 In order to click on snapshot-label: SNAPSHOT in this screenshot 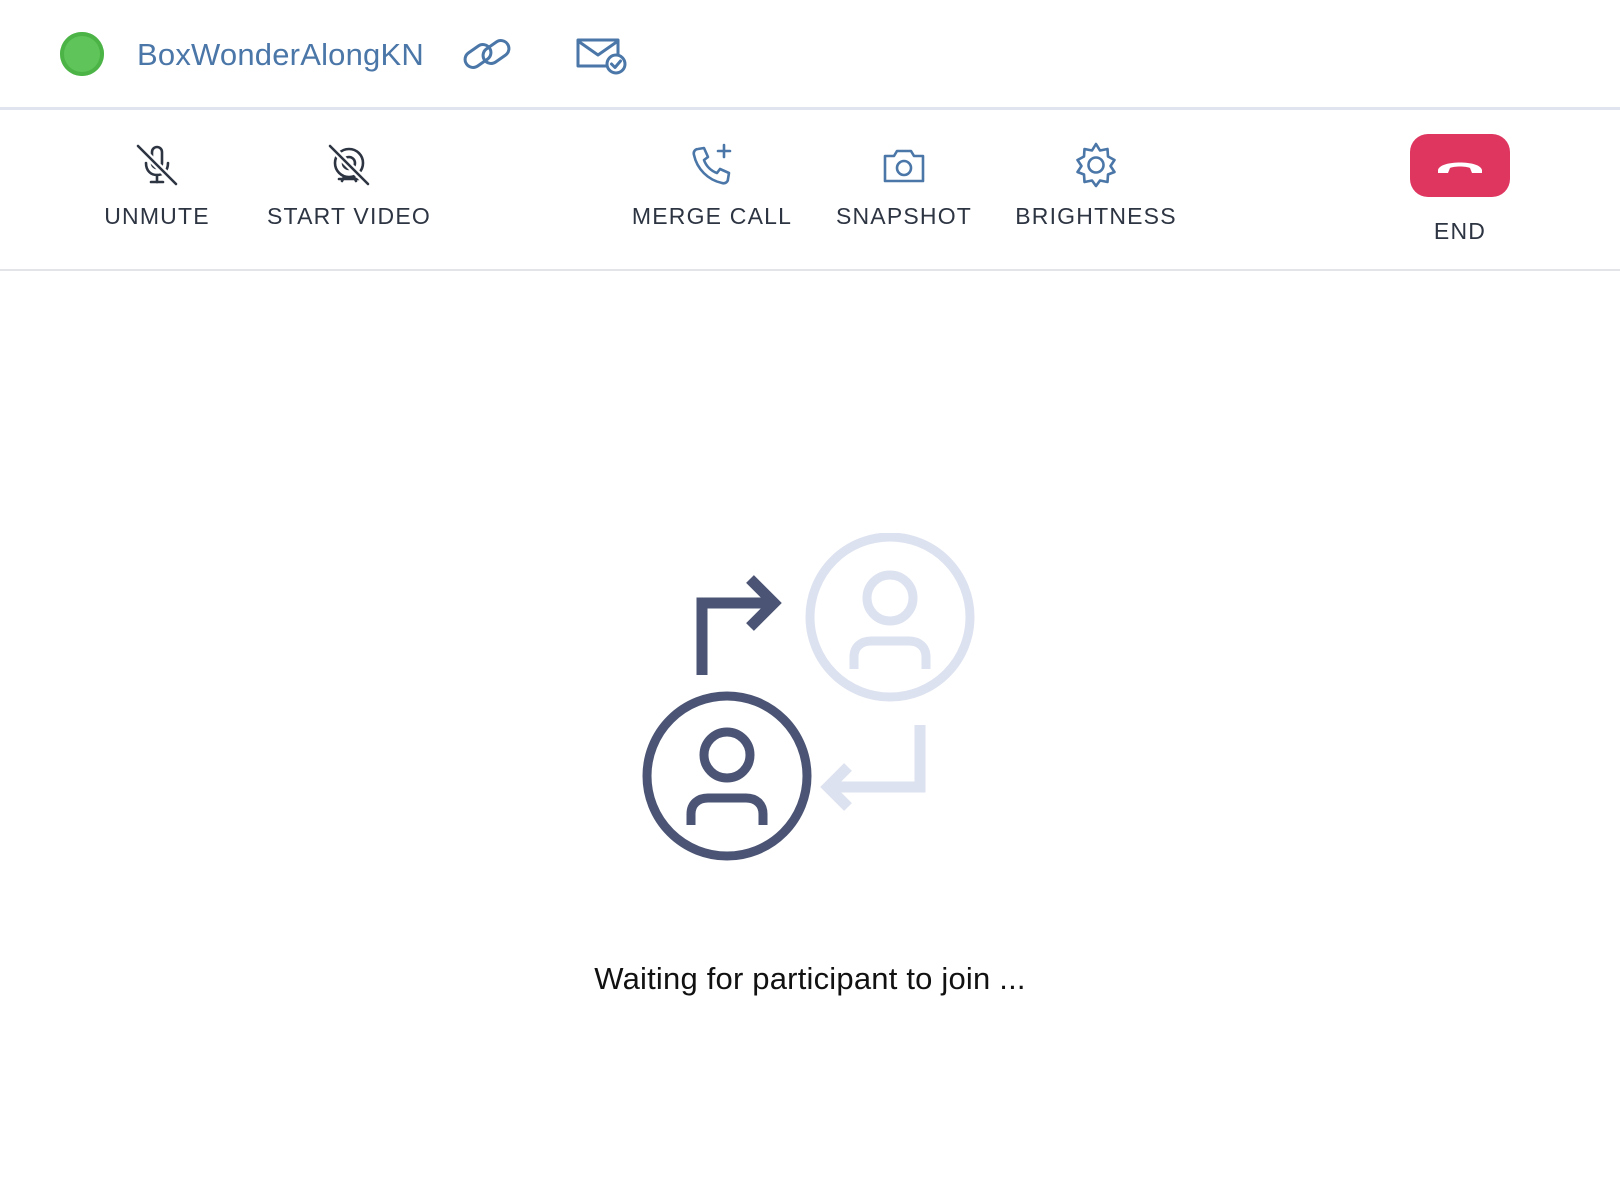, I will do `click(904, 216)`.